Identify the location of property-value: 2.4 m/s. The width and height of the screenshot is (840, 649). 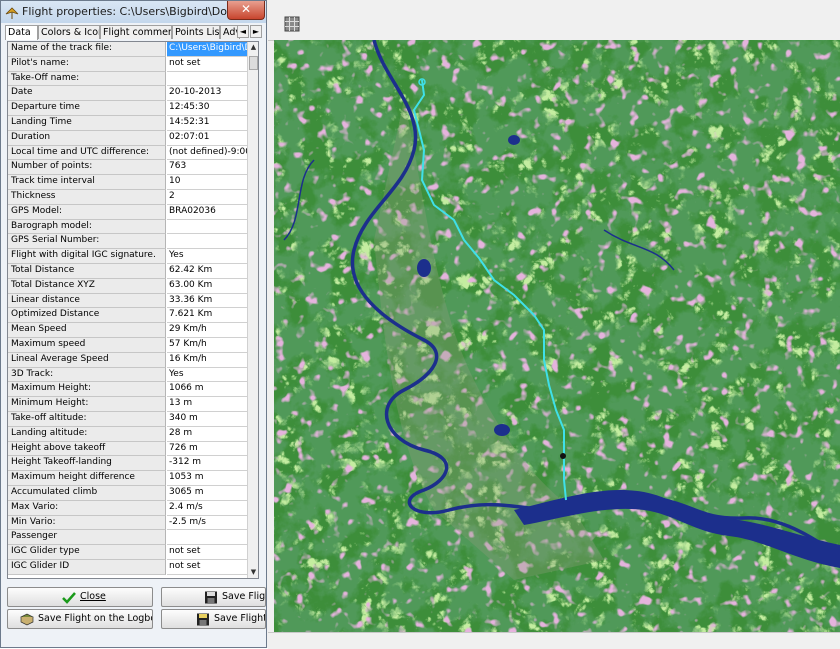
(207, 508).